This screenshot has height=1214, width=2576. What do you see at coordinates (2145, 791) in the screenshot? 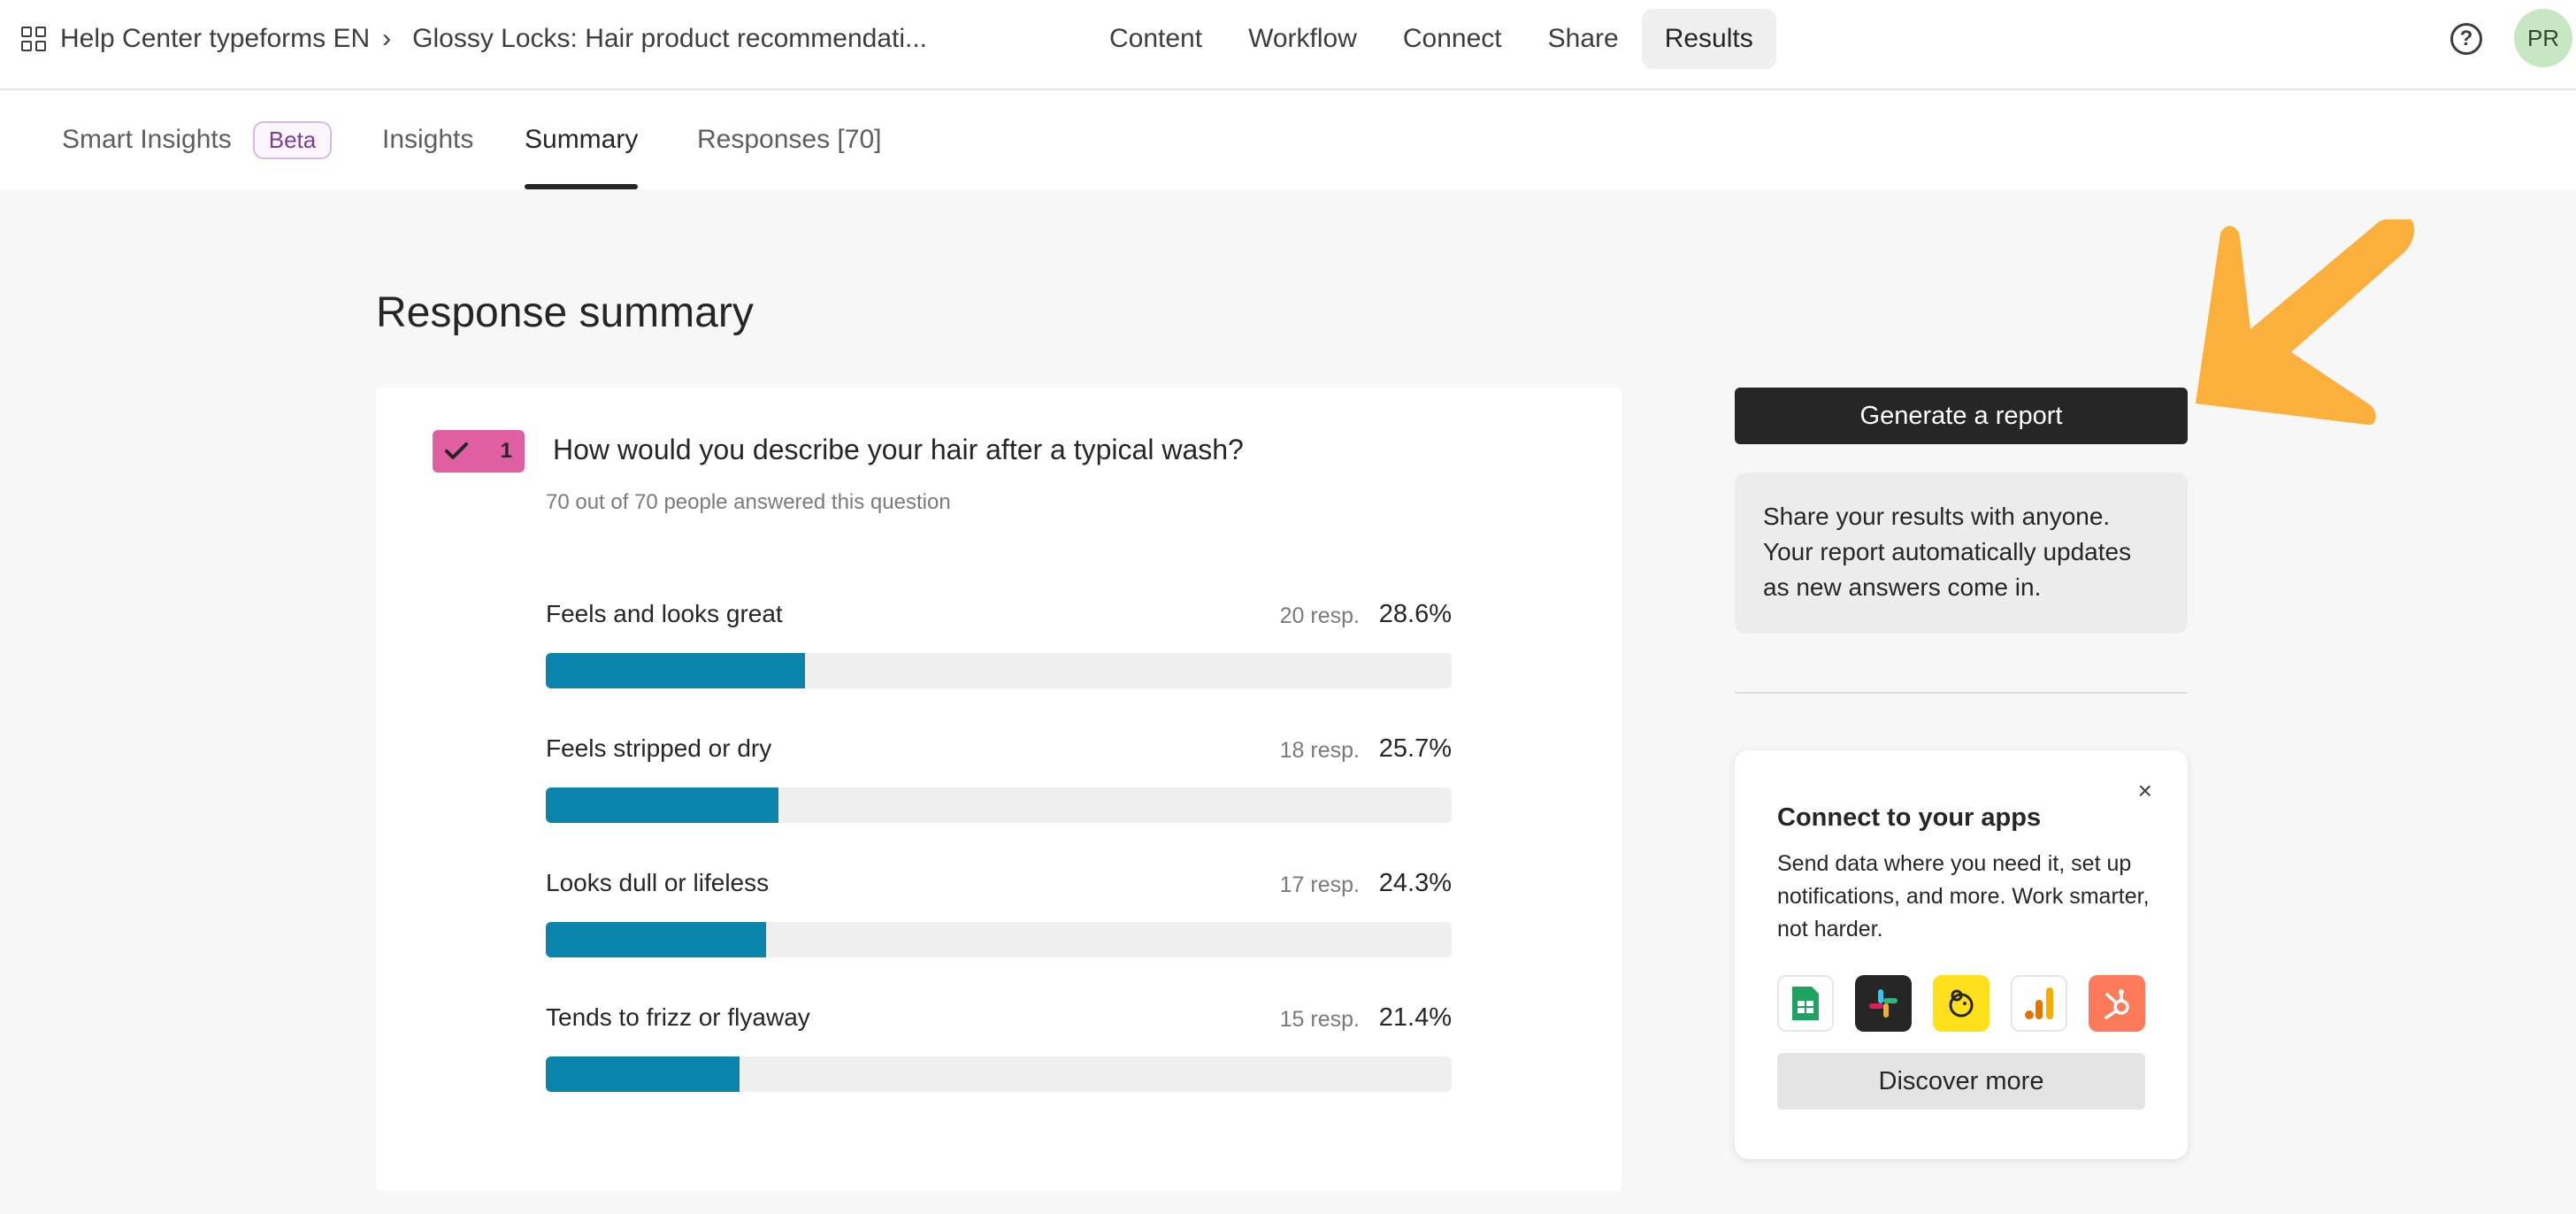
I see `close-icon: ×` at bounding box center [2145, 791].